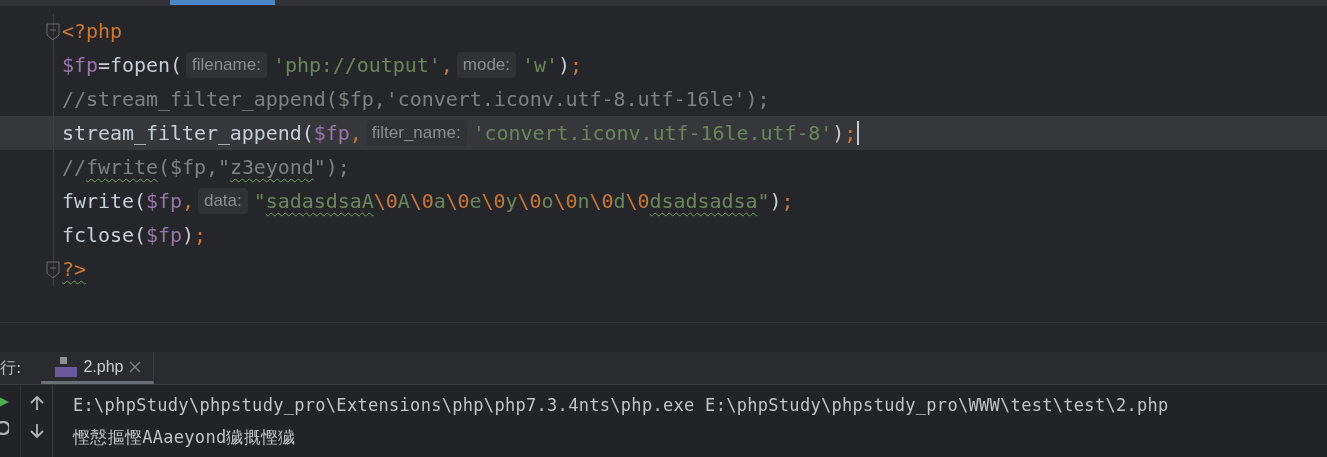  What do you see at coordinates (74, 269) in the screenshot?
I see `code-text: ?>` at bounding box center [74, 269].